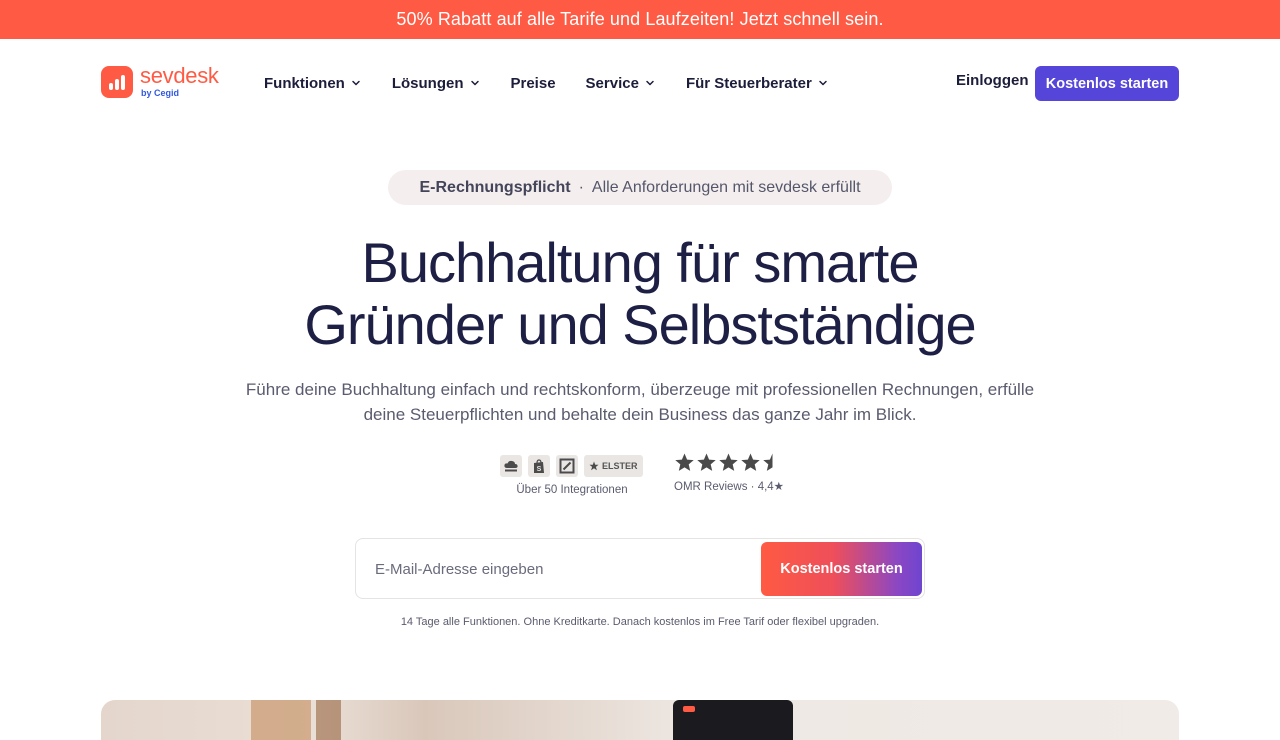 This screenshot has height=740, width=1280. I want to click on nav-item-service: Service, so click(620, 83).